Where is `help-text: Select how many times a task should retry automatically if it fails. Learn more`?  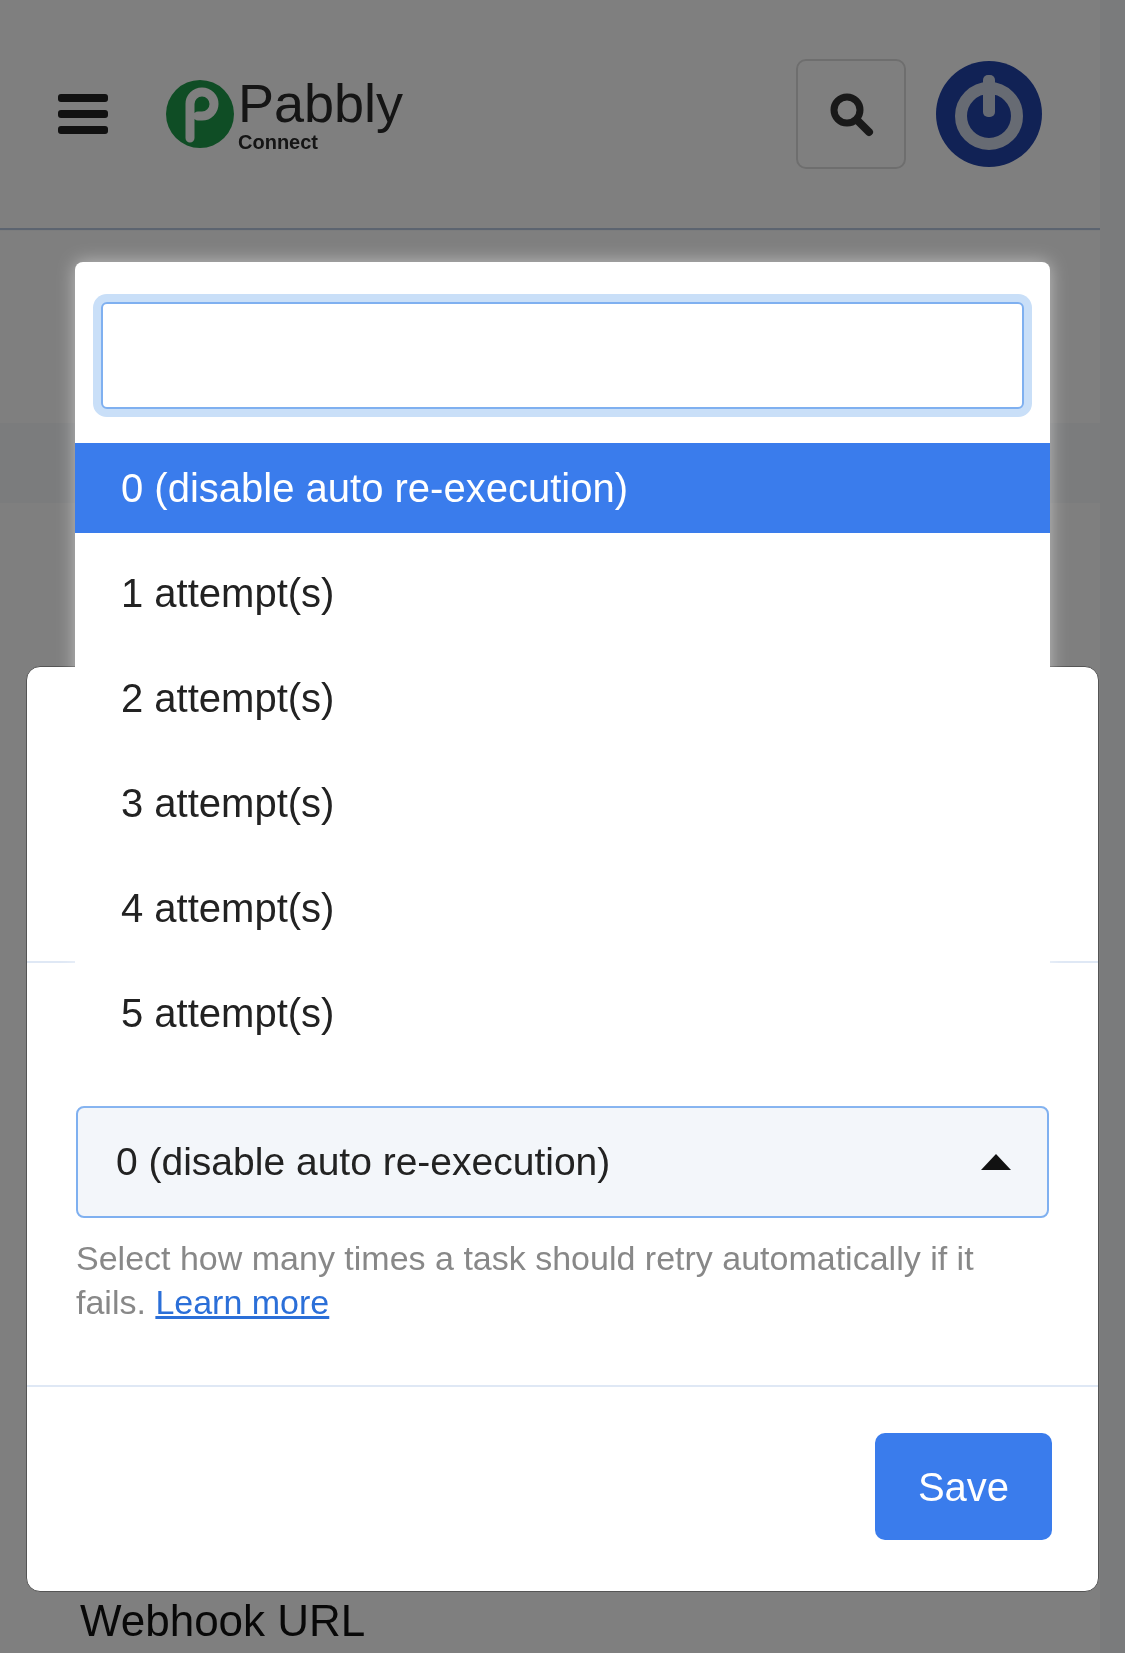
help-text: Select how many times a task should retry automatically if it fails. Learn more is located at coordinates (525, 1280).